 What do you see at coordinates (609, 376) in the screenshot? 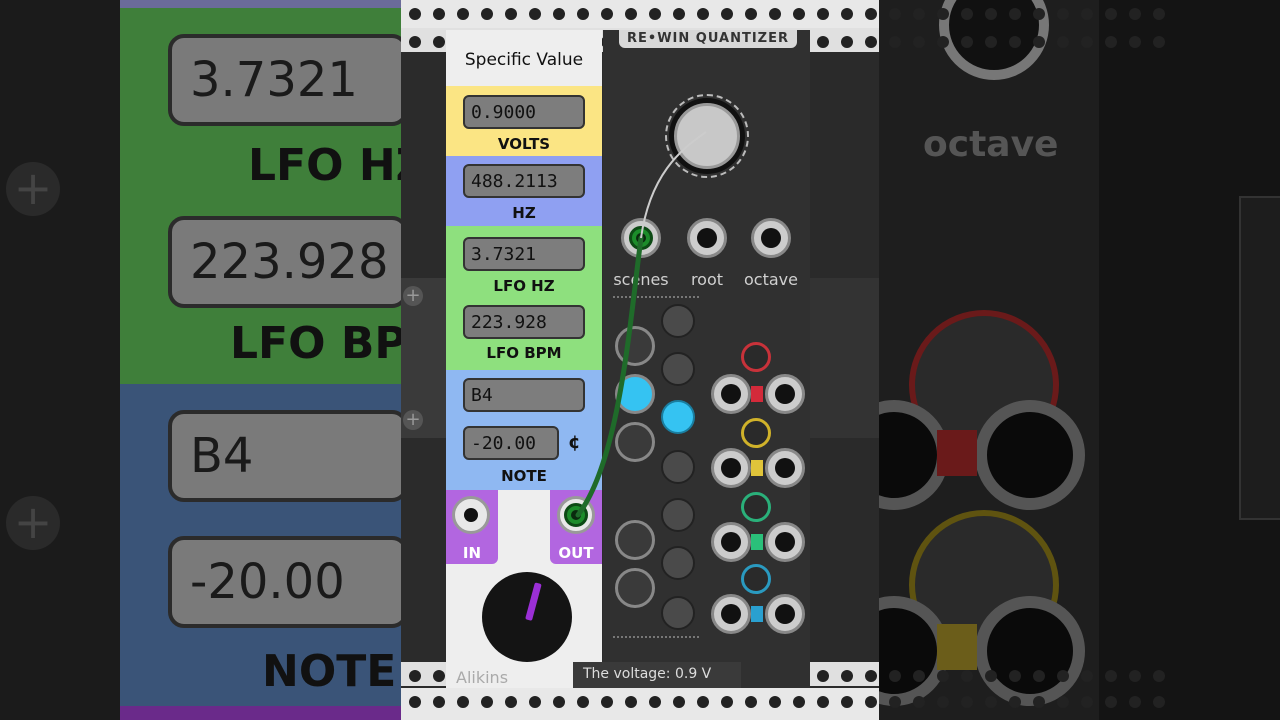
I see `patch-cable` at bounding box center [609, 376].